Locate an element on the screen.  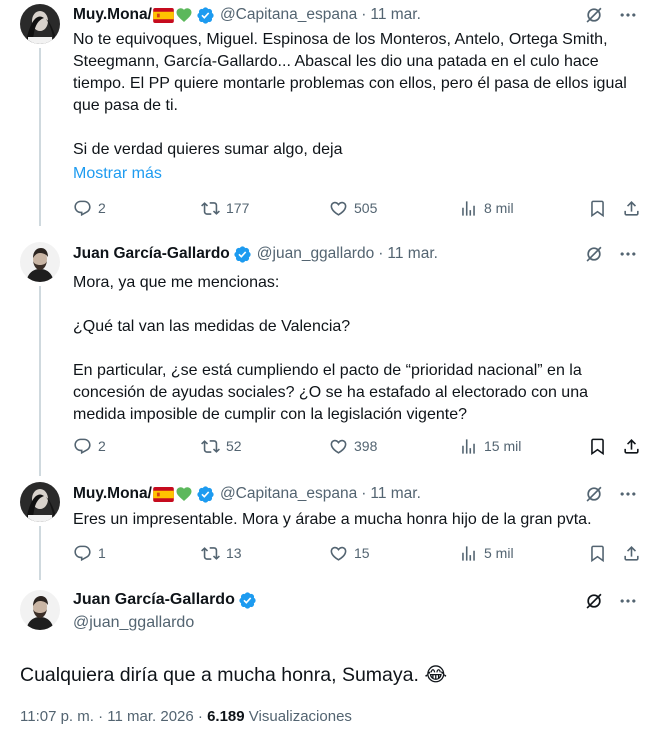
retweet-button: 13 is located at coordinates (221, 553).